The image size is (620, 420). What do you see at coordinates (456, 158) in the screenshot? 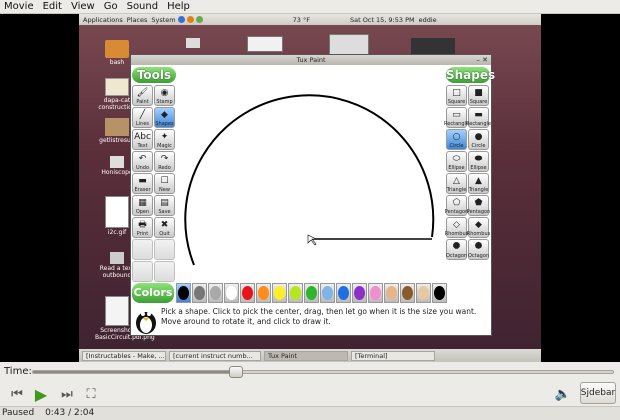
I see `ellipse-icon: ⬭` at bounding box center [456, 158].